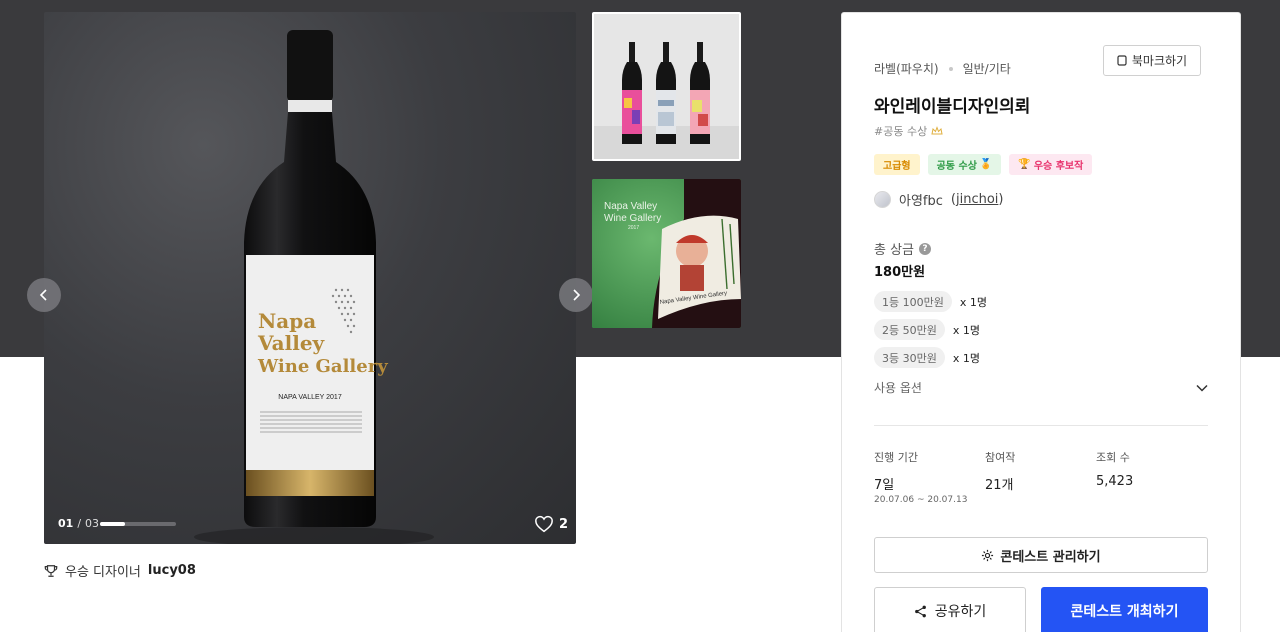 This screenshot has height=632, width=1280. What do you see at coordinates (906, 68) in the screenshot?
I see `breadcrumb-category: 라벨(파우치)` at bounding box center [906, 68].